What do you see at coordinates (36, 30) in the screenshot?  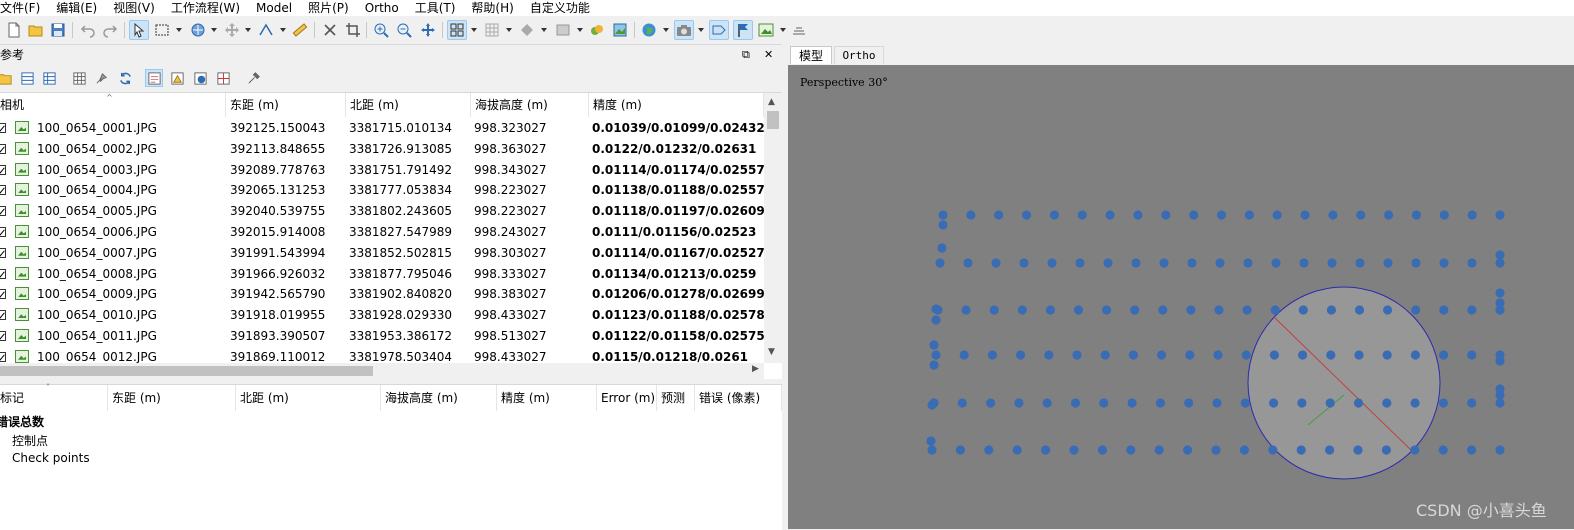 I see `open-icon` at bounding box center [36, 30].